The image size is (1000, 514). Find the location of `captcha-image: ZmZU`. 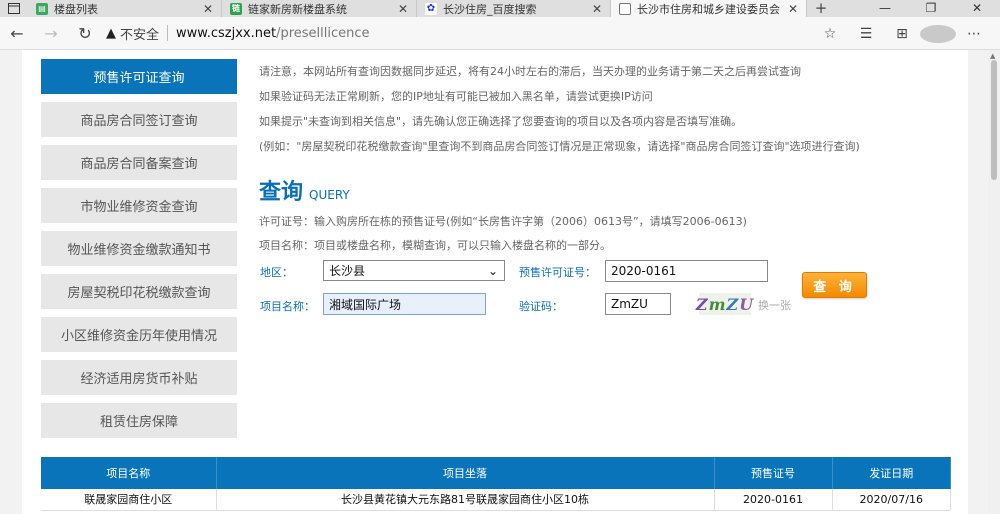

captcha-image: ZmZU is located at coordinates (724, 304).